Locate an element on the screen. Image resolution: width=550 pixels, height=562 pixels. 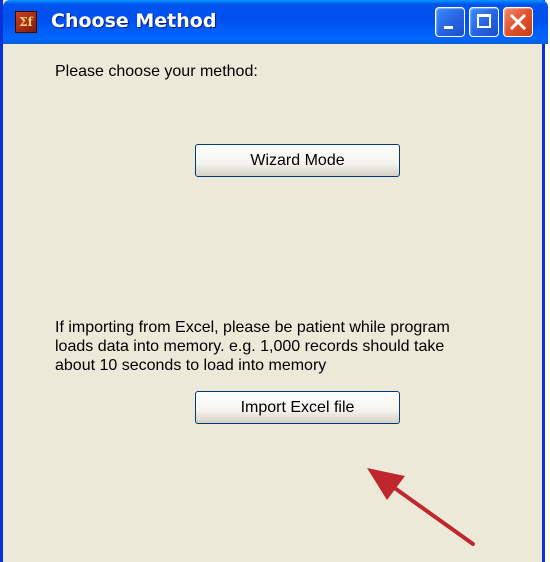
window-title: Choose Method is located at coordinates (134, 21).